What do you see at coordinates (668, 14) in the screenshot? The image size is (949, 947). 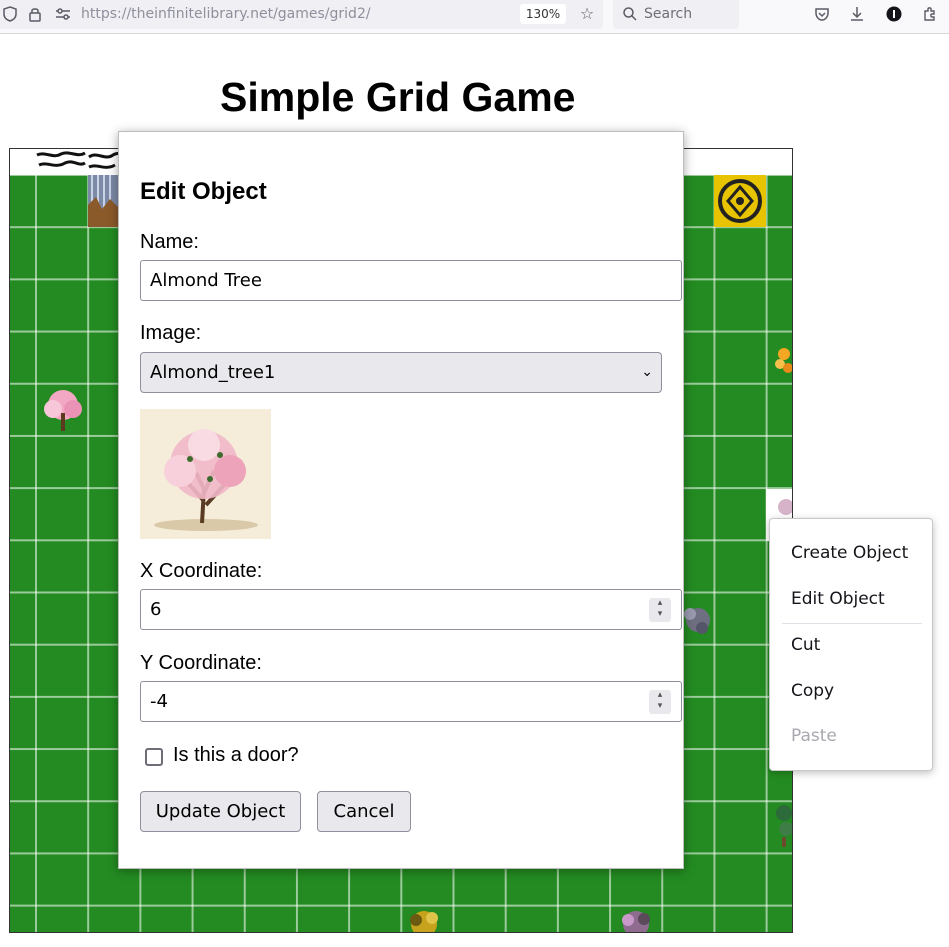 I see `search-placeholder: Search` at bounding box center [668, 14].